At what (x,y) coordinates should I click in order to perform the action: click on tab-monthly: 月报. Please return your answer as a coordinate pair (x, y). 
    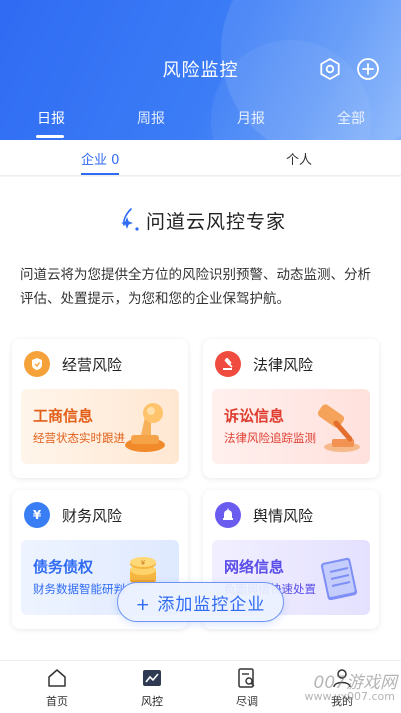
    Looking at the image, I should click on (251, 118).